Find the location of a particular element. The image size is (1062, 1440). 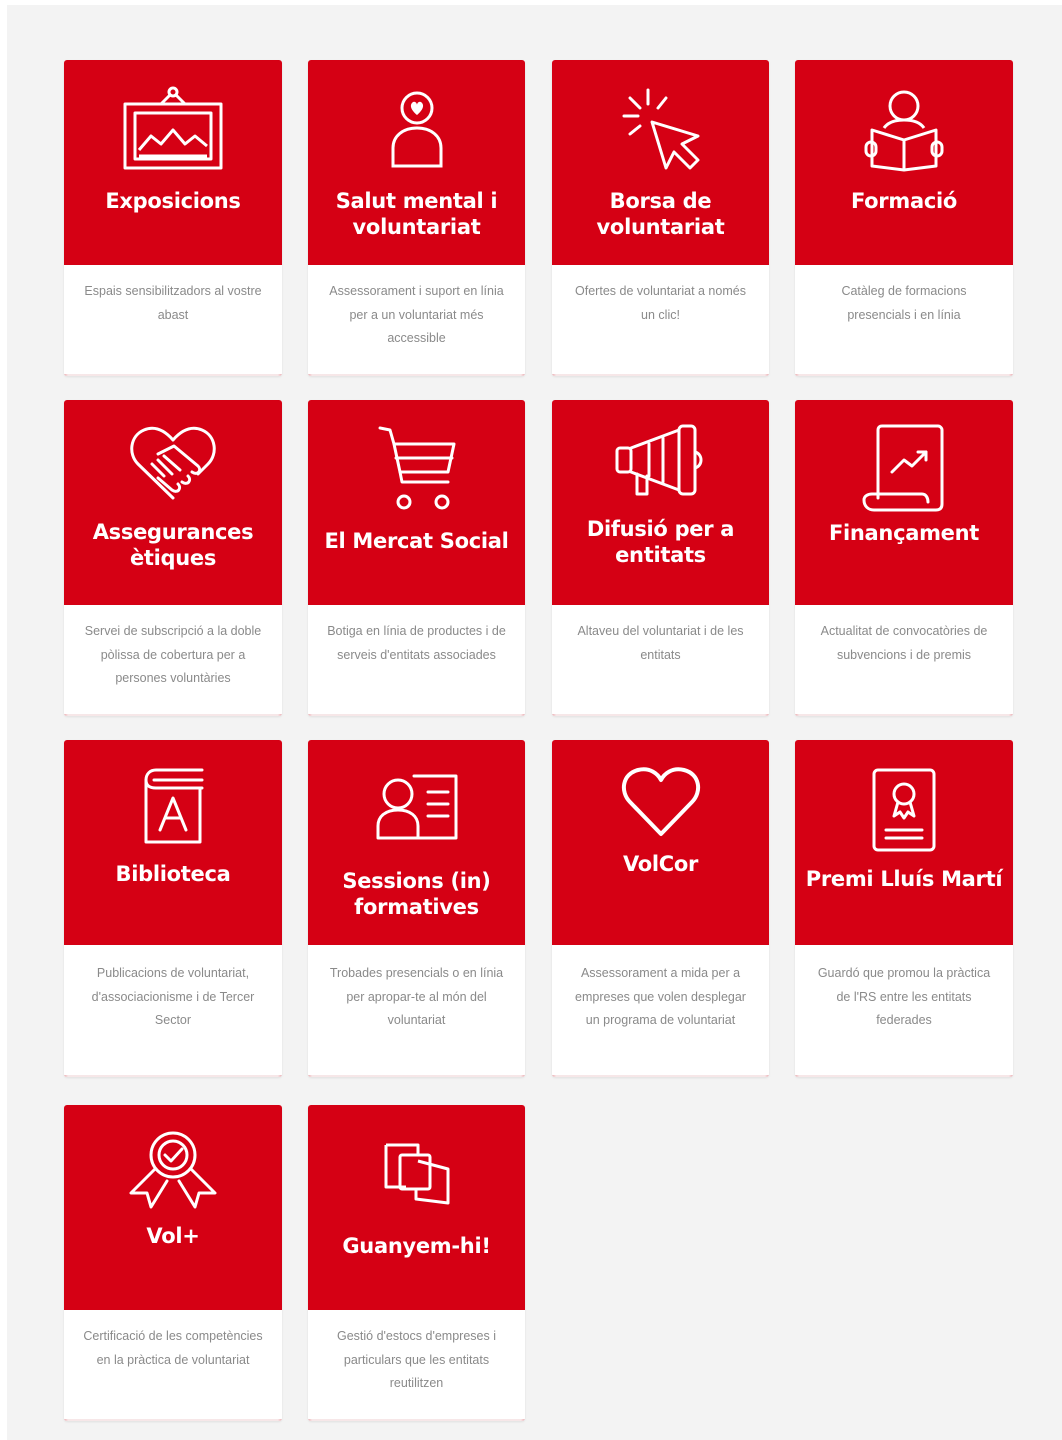

card-title: El Mercat Social is located at coordinates (416, 541).